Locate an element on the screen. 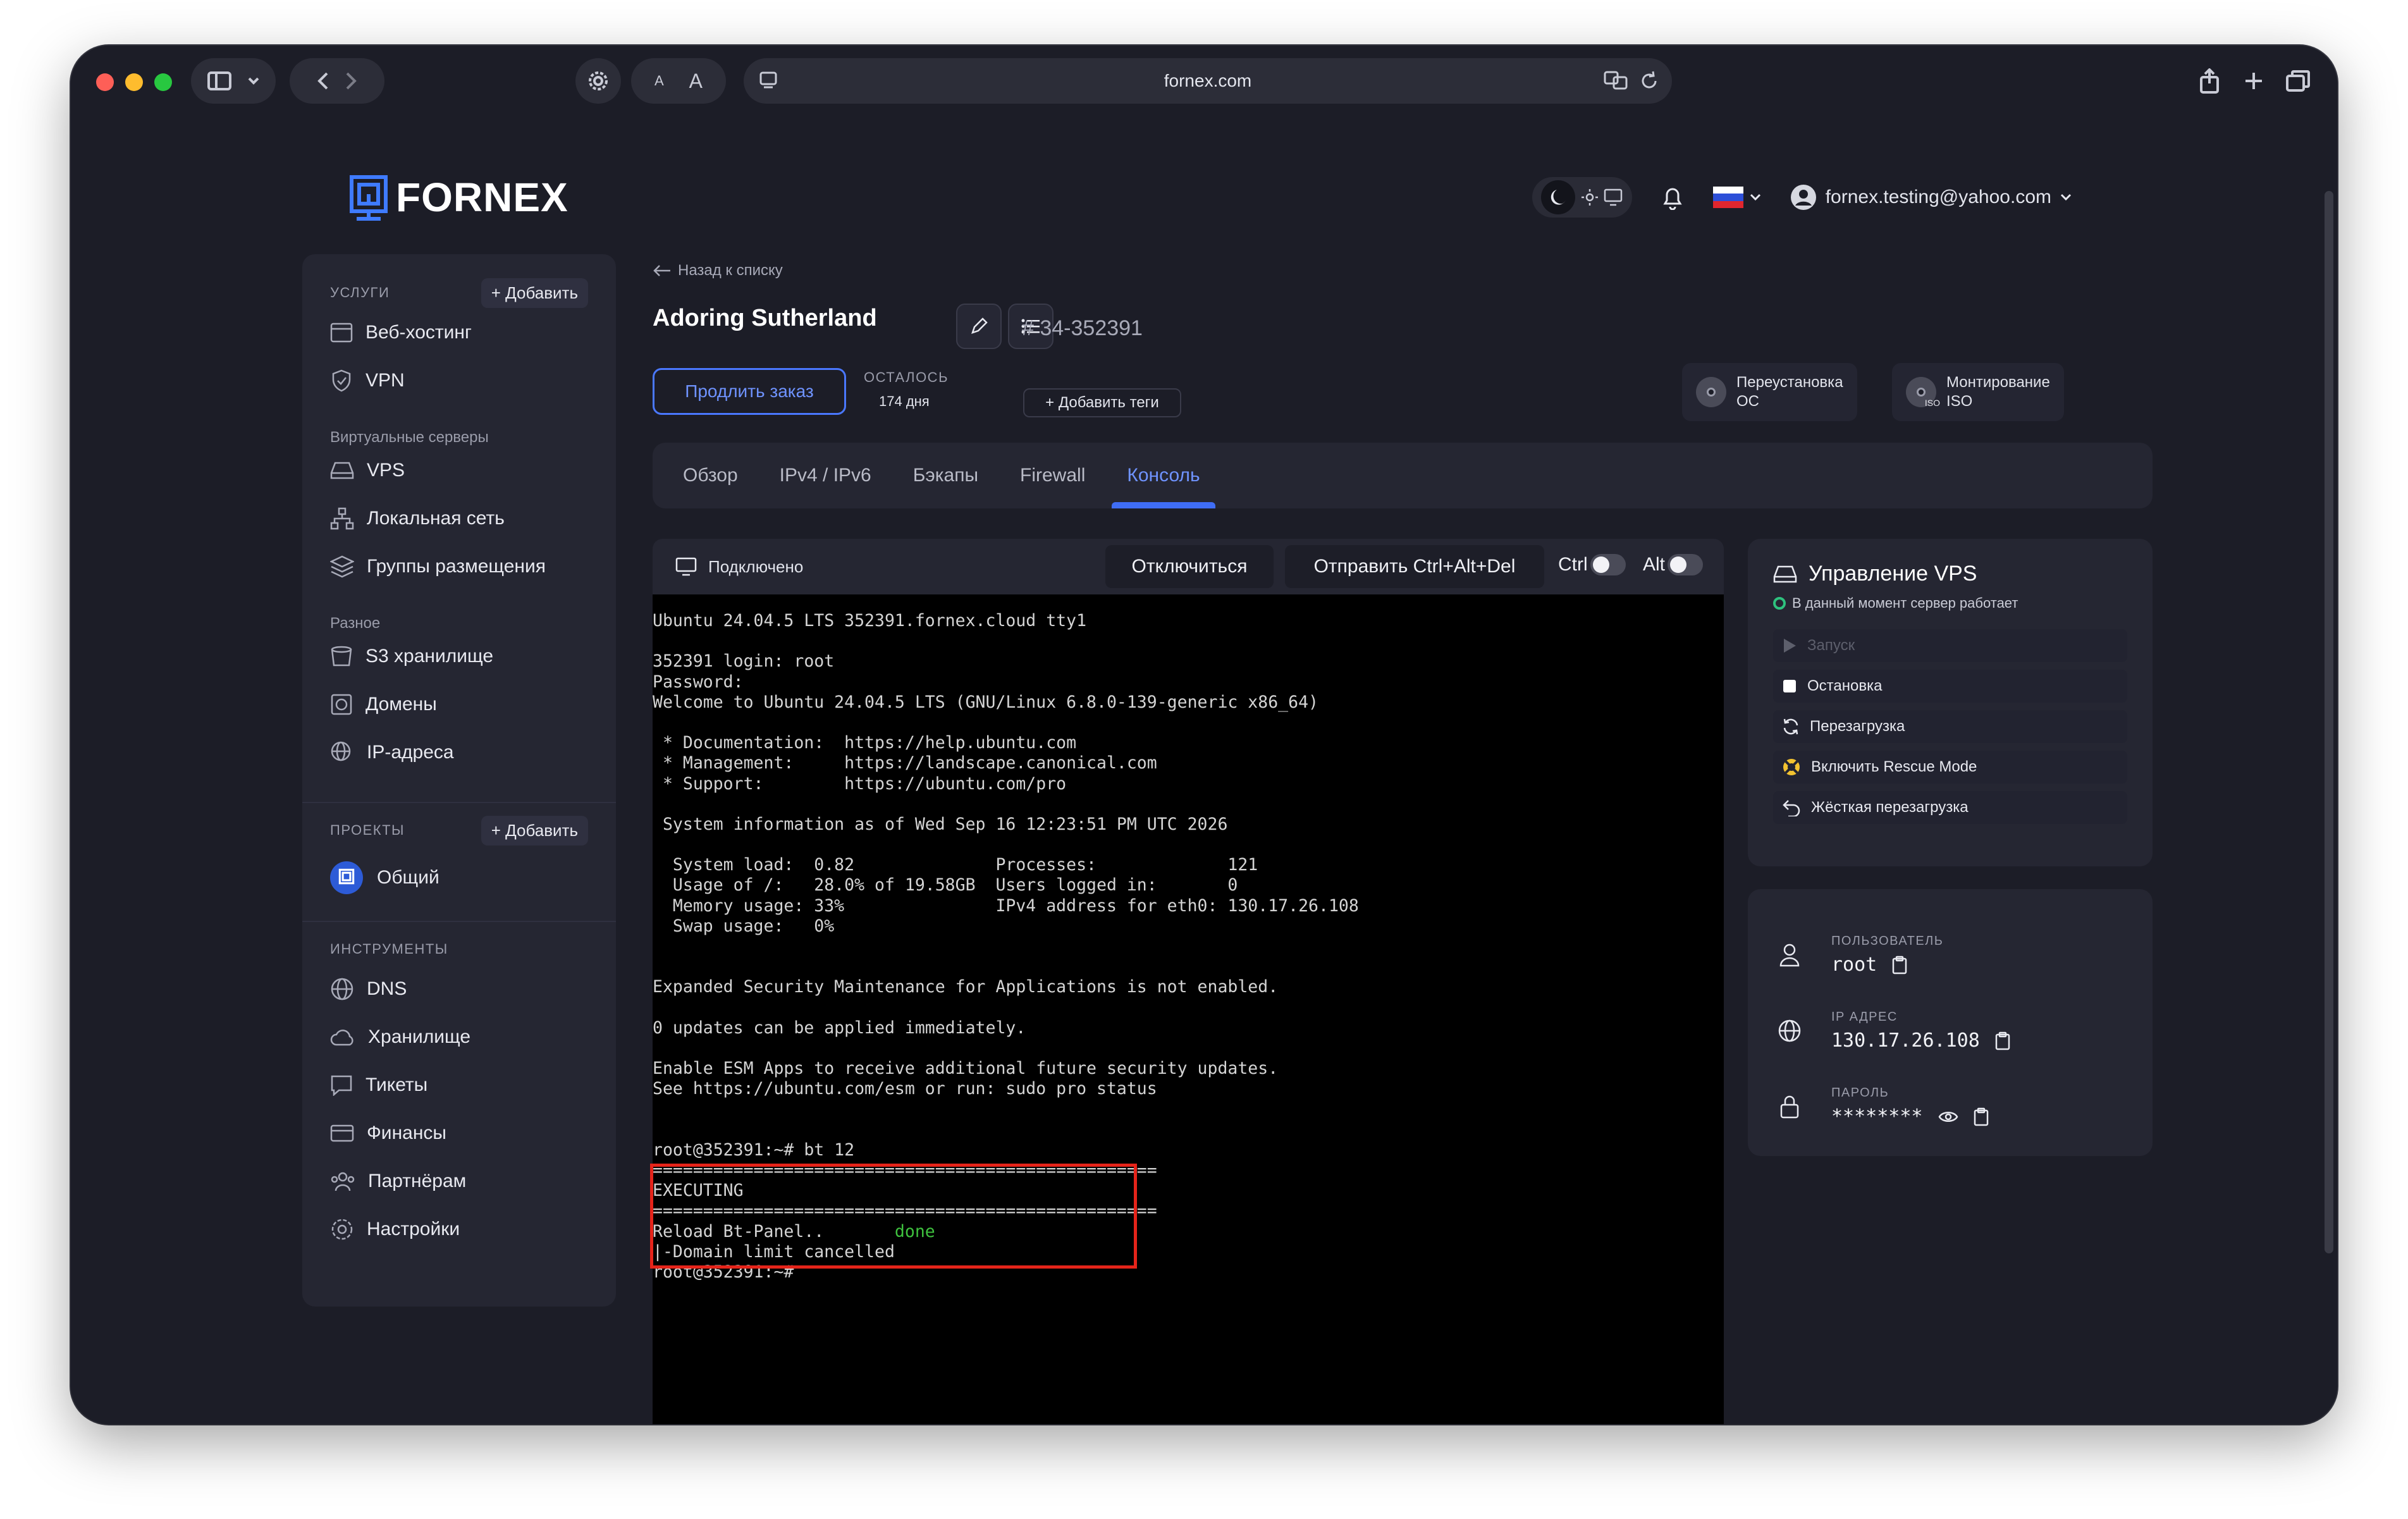  eye-icon is located at coordinates (1948, 1116).